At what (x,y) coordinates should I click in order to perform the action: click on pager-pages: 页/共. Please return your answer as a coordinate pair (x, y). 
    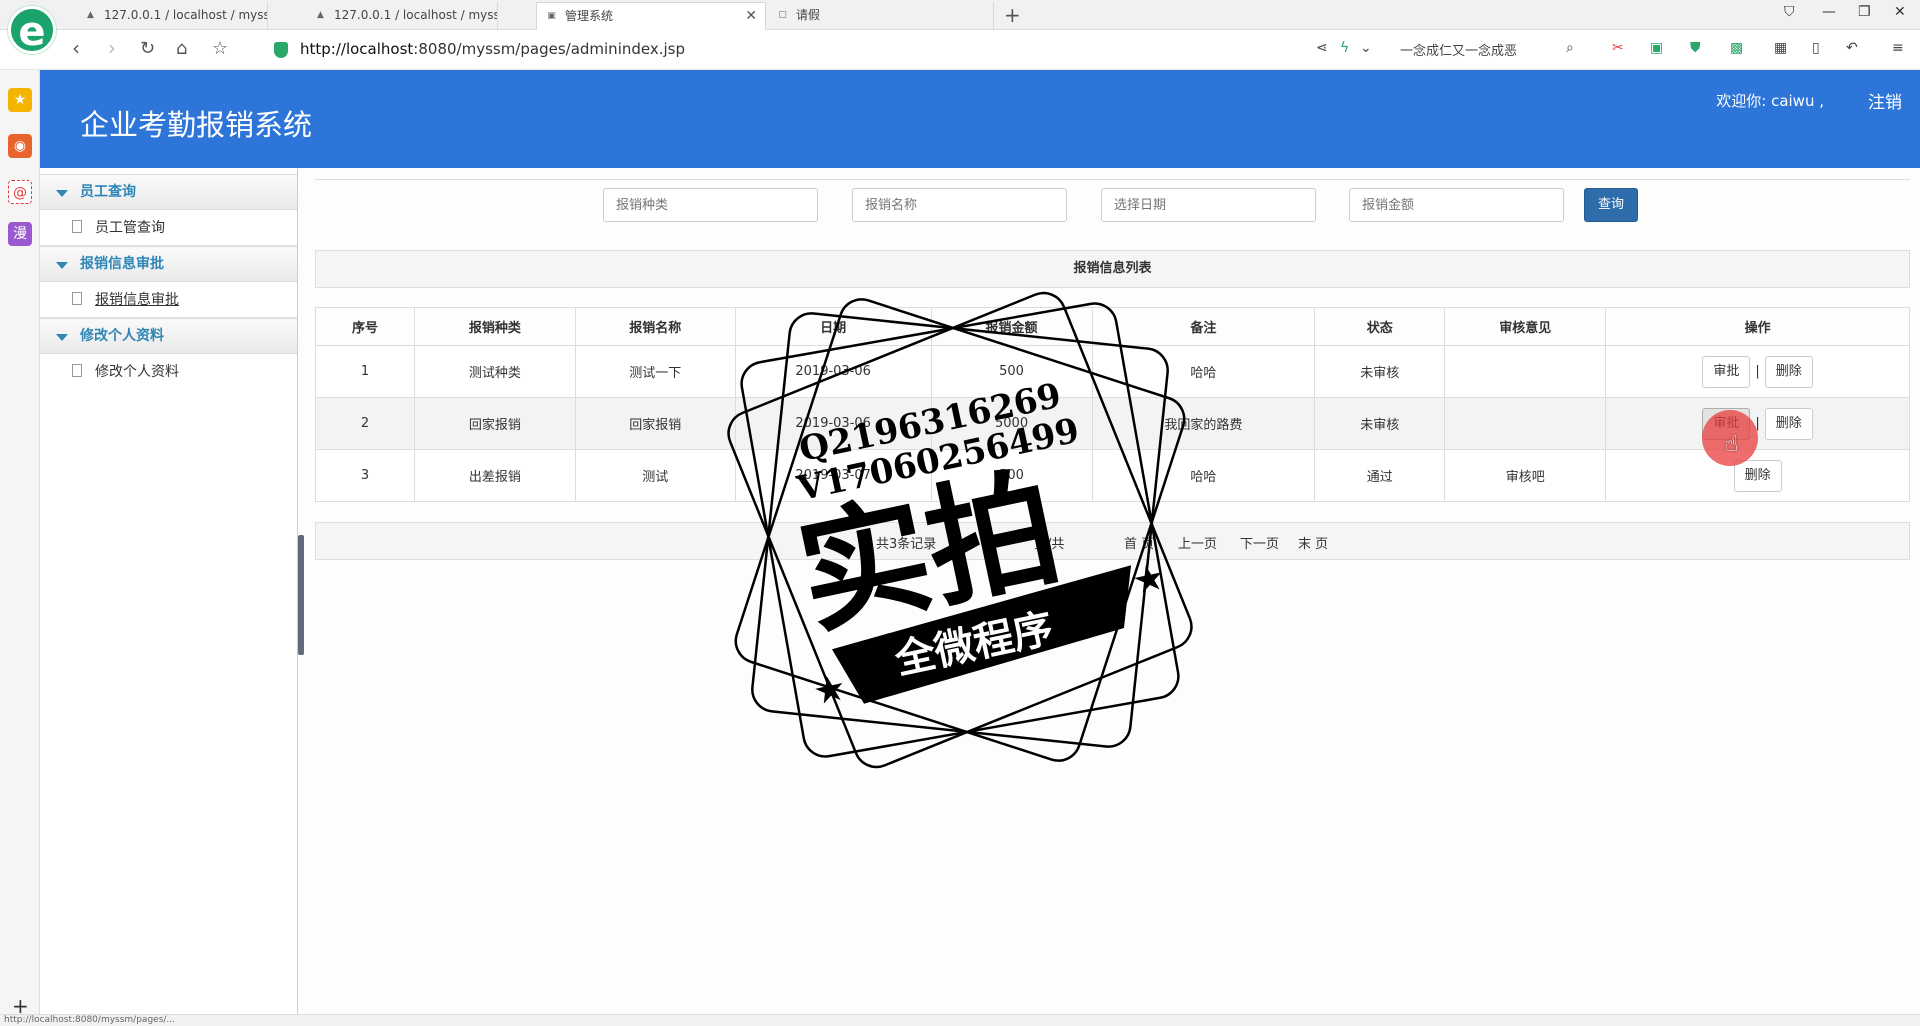
    Looking at the image, I should click on (1049, 544).